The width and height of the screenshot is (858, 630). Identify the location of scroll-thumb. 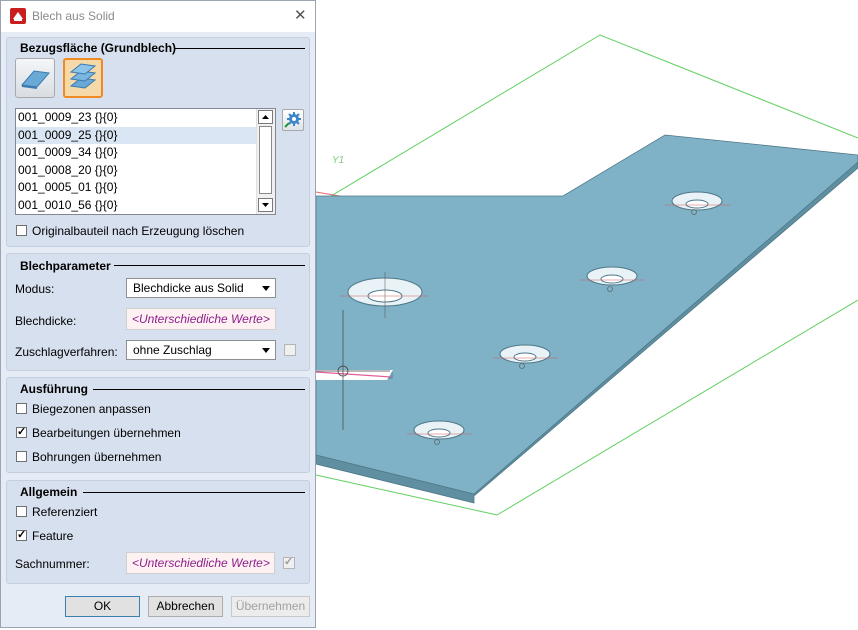
(265, 160).